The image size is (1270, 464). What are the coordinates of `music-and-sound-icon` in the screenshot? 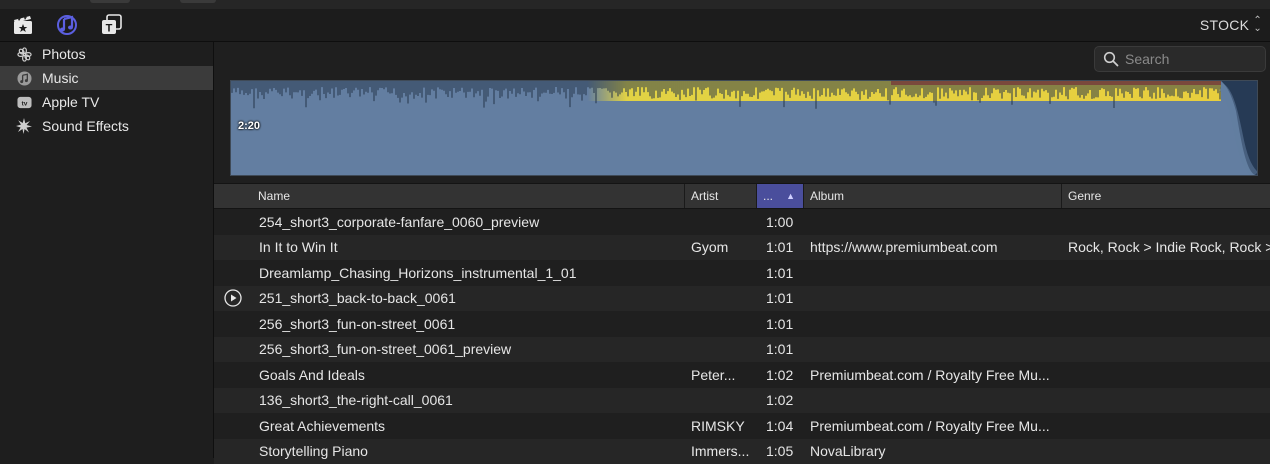 It's located at (67, 25).